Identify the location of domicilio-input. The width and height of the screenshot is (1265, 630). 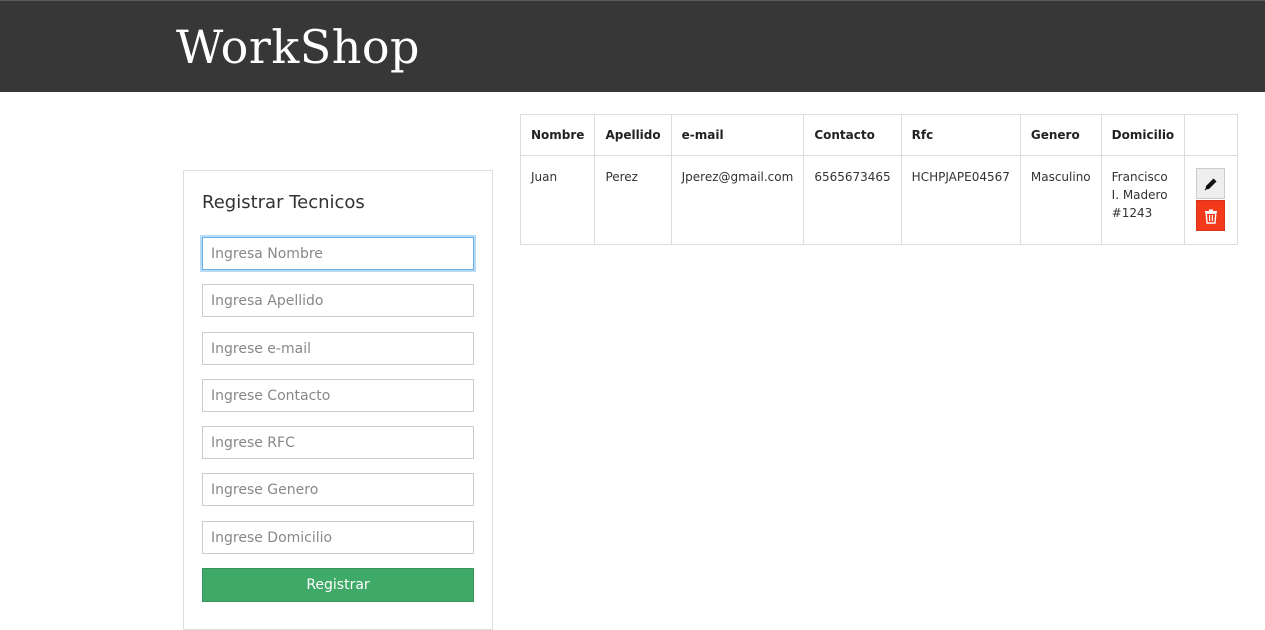
(338, 537).